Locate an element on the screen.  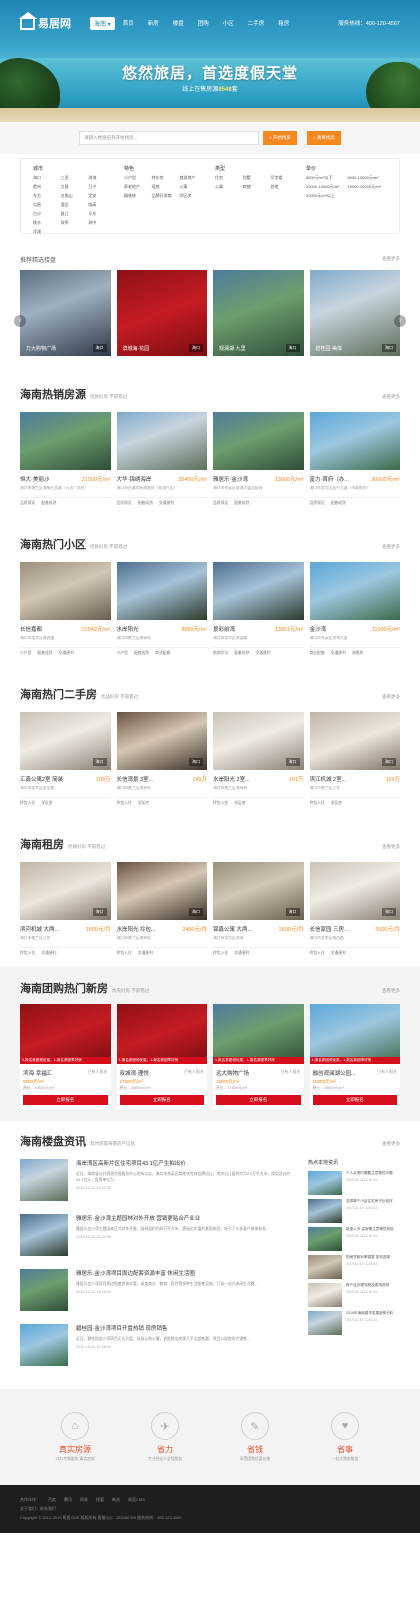
filter-option: 三亚 is located at coordinates (74, 178).